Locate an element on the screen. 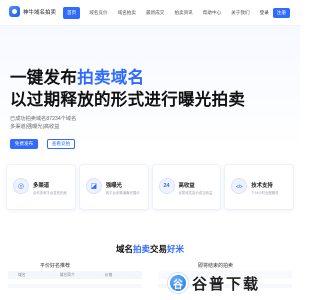 The width and height of the screenshot is (320, 300). nav-item-bidding: 域名竞价 is located at coordinates (98, 13).